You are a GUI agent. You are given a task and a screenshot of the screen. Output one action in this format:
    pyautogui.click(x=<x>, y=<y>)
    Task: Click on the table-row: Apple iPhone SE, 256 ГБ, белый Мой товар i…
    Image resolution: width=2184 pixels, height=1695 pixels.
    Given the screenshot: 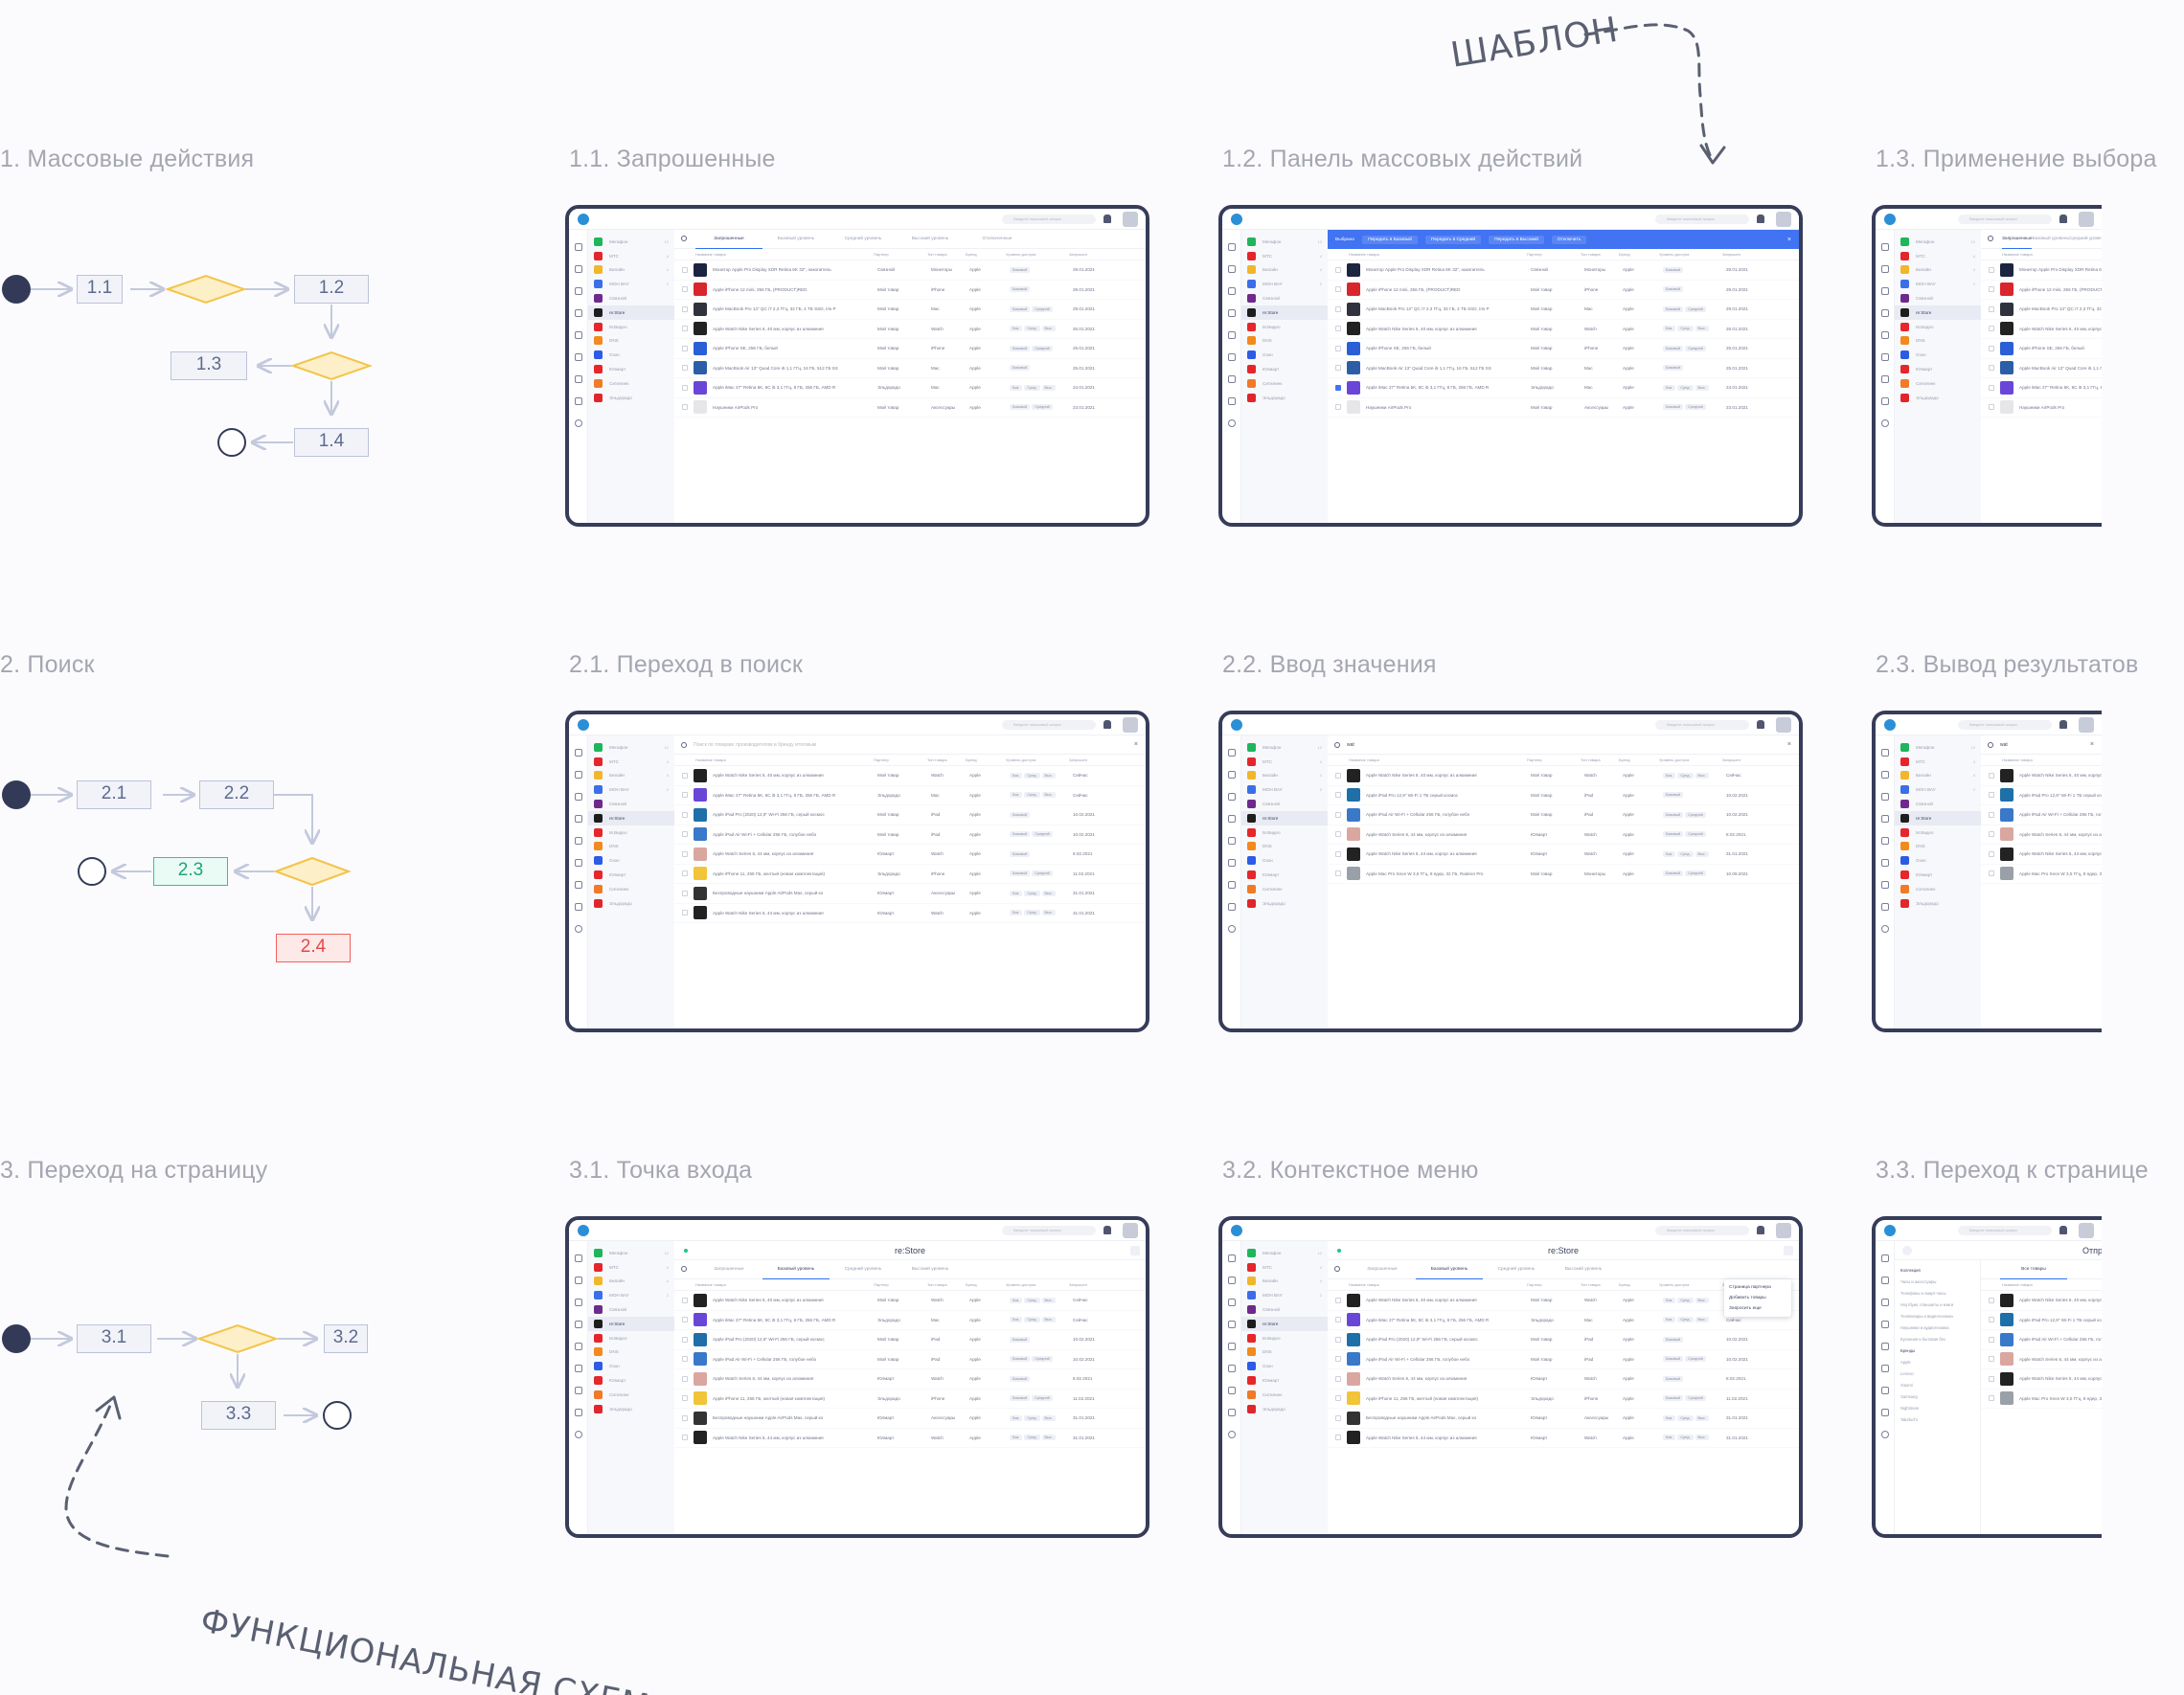 What is the action you would take?
    pyautogui.click(x=910, y=349)
    